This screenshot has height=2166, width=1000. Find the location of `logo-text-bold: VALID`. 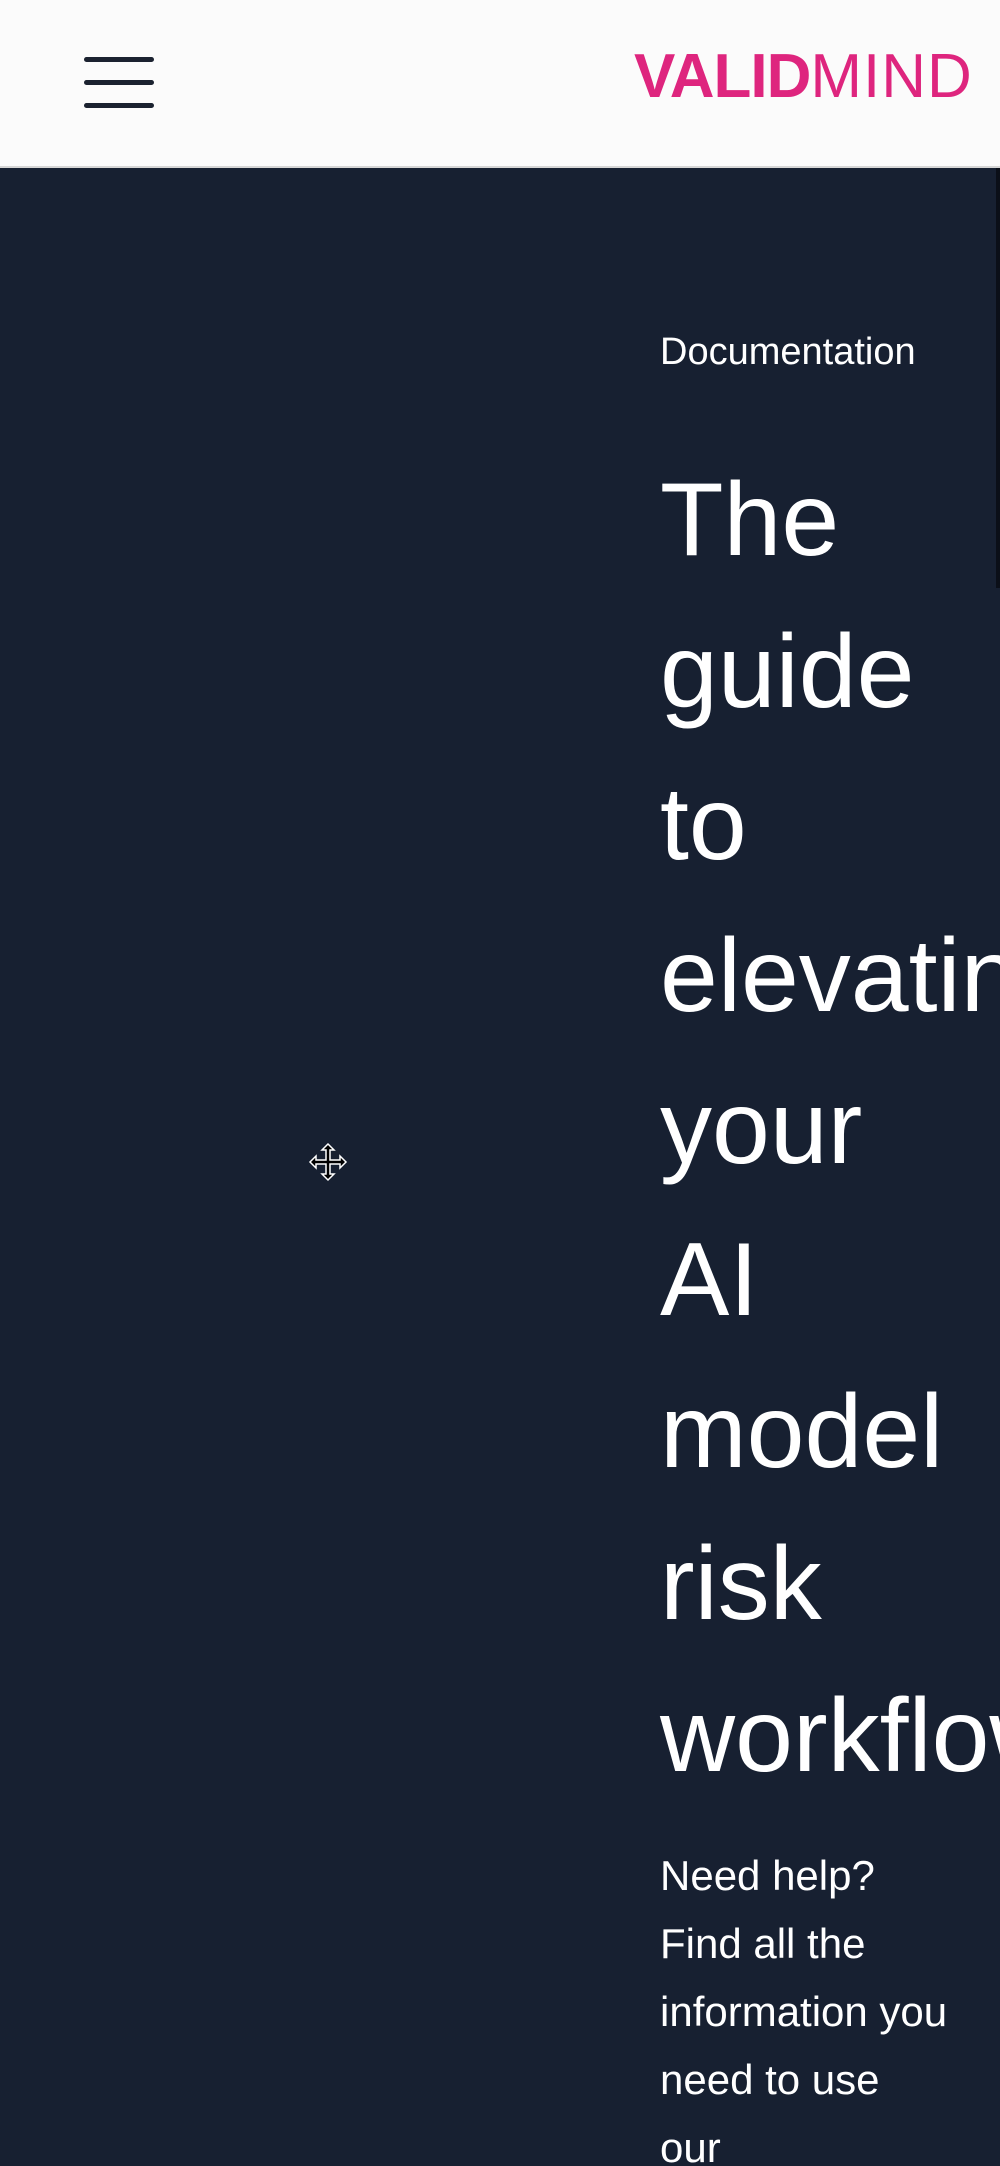

logo-text-bold: VALID is located at coordinates (722, 76).